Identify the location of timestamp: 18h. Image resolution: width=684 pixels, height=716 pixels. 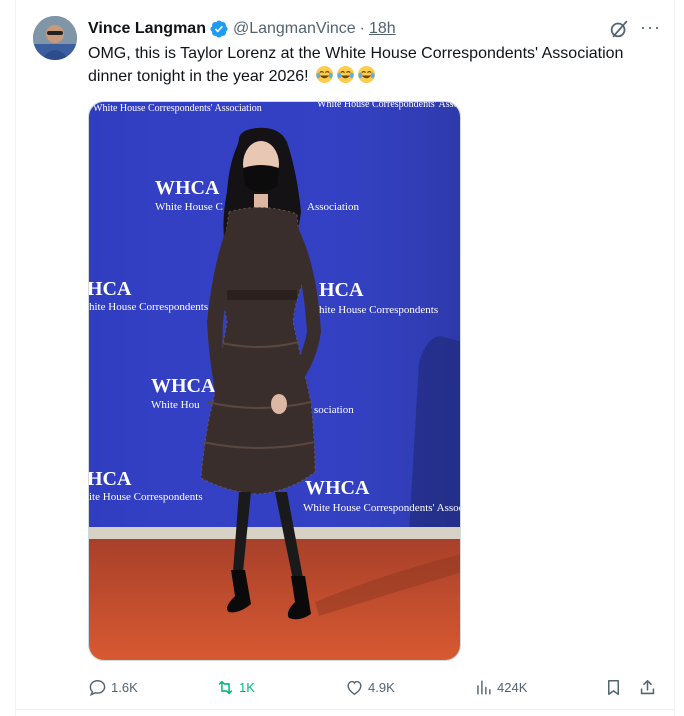
(382, 29).